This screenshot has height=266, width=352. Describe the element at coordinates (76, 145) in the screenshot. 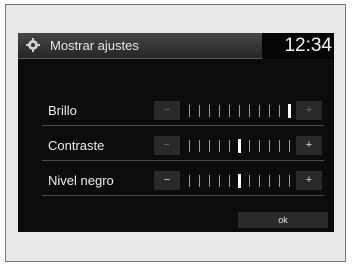

I see `setting-label: Contraste` at that location.